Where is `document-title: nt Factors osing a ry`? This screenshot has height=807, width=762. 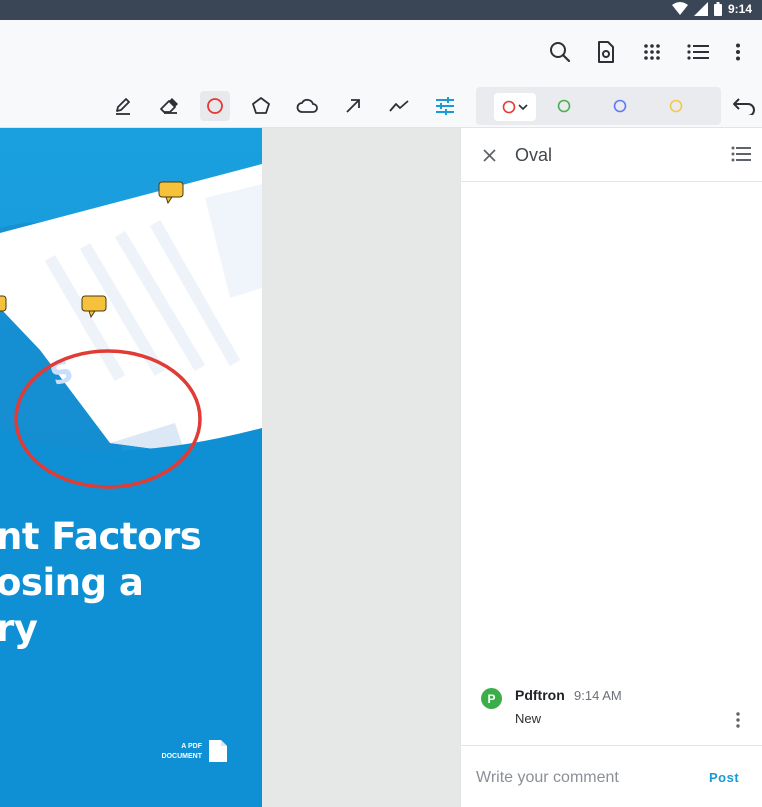
document-title: nt Factors osing a ry is located at coordinates (131, 583).